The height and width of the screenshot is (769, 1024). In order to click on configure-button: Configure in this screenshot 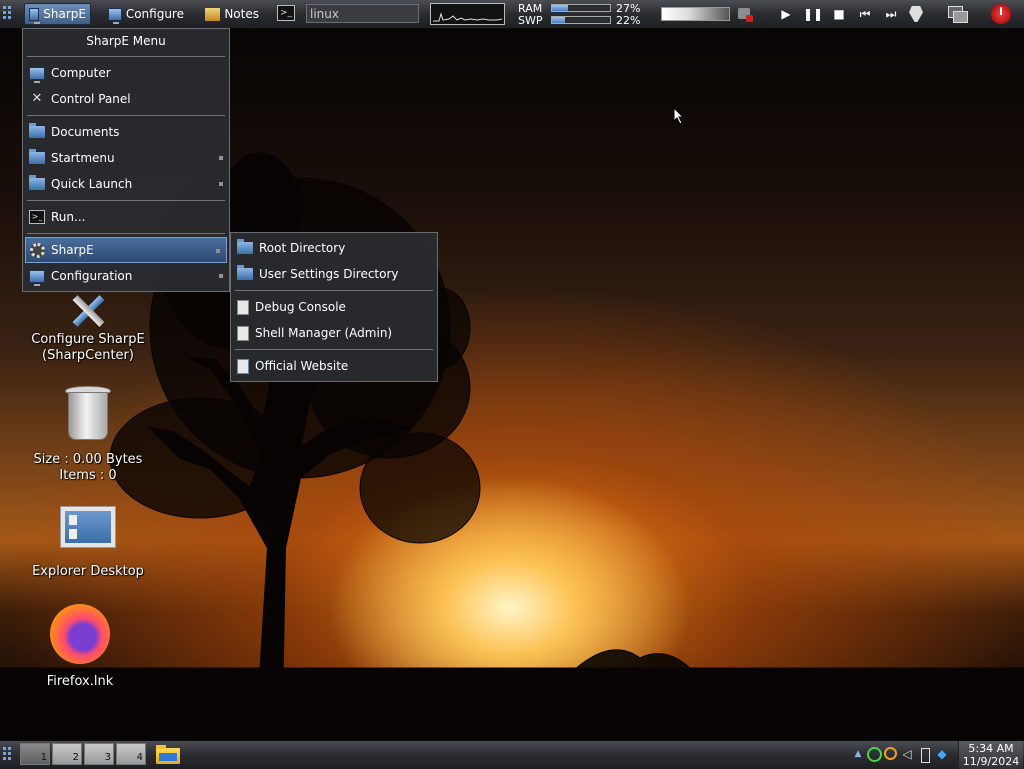, I will do `click(146, 14)`.